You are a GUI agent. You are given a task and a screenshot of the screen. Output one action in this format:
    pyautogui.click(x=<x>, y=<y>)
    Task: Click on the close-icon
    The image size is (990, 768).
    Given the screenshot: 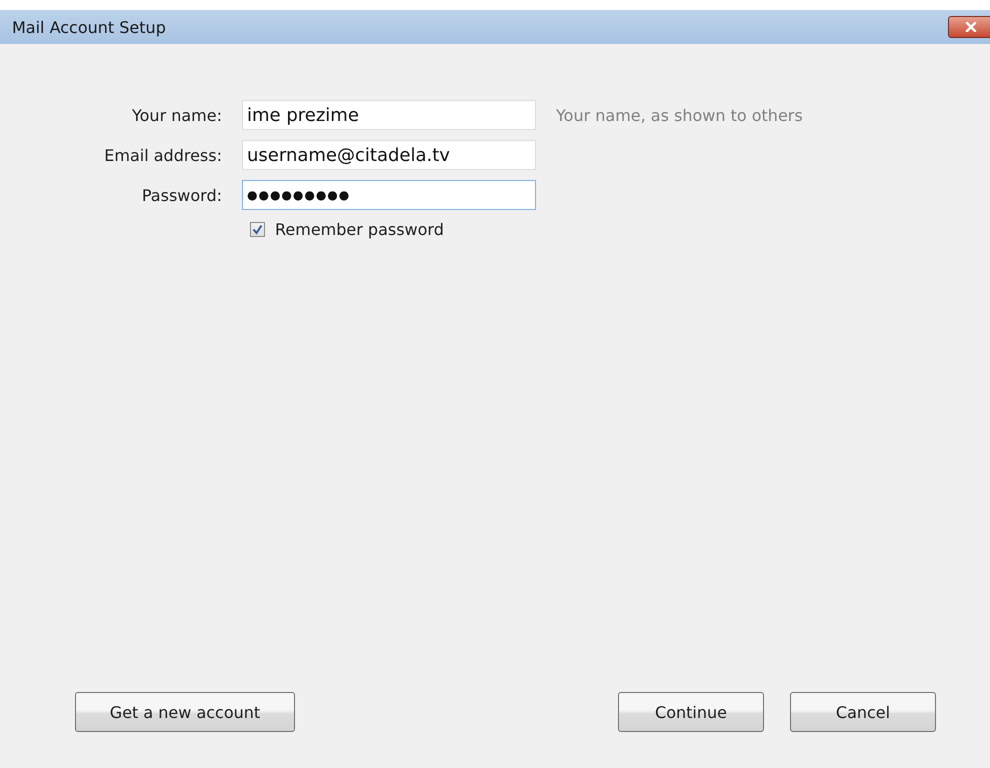 What is the action you would take?
    pyautogui.click(x=971, y=27)
    